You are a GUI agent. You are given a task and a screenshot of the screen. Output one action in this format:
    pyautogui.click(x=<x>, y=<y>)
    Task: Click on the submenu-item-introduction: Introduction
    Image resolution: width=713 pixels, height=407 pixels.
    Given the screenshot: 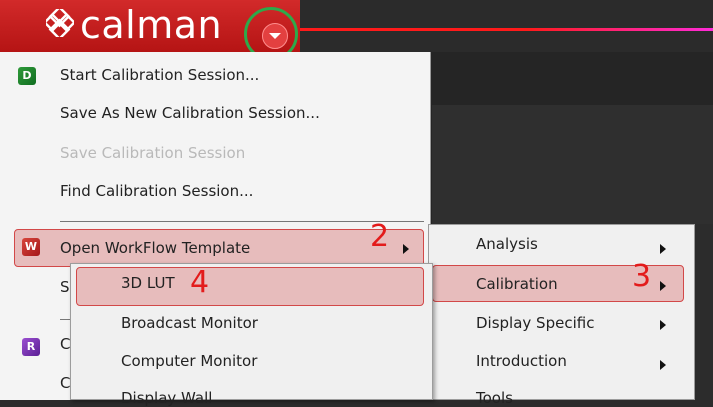 What is the action you would take?
    pyautogui.click(x=521, y=361)
    